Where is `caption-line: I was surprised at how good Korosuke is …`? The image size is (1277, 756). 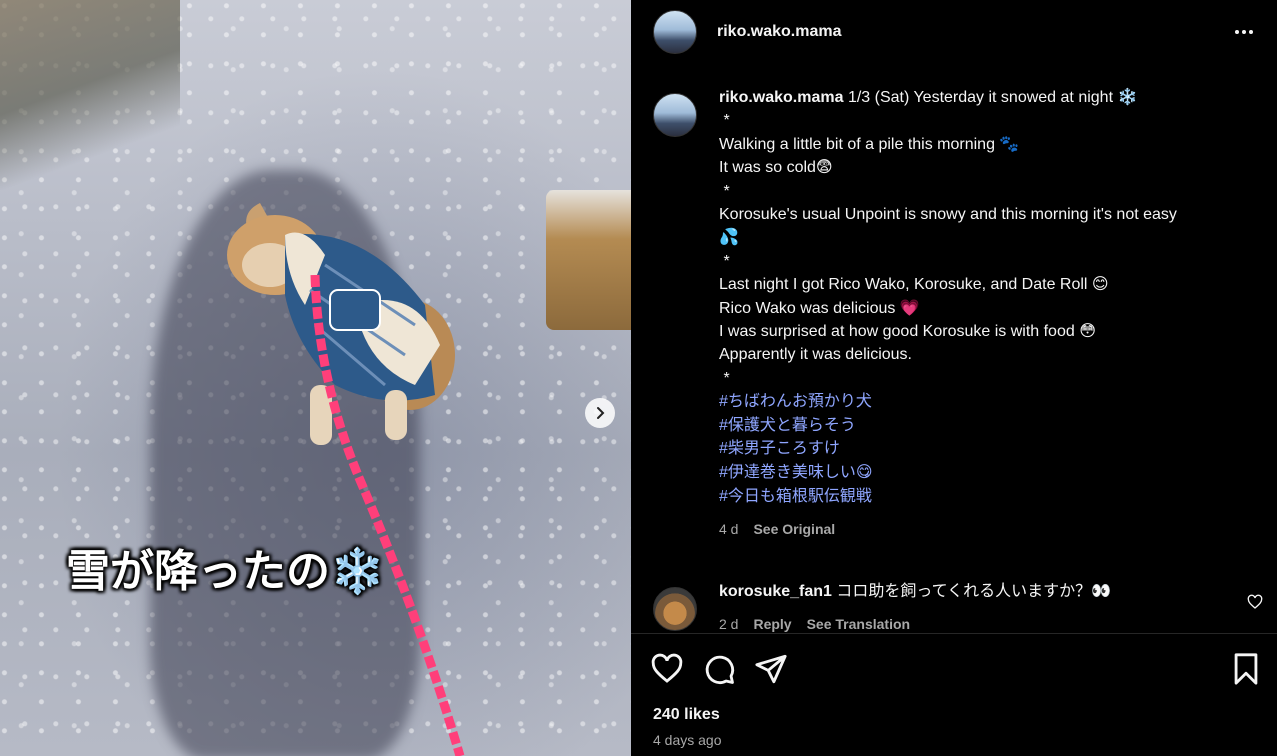 caption-line: I was surprised at how good Korosuke is … is located at coordinates (907, 332).